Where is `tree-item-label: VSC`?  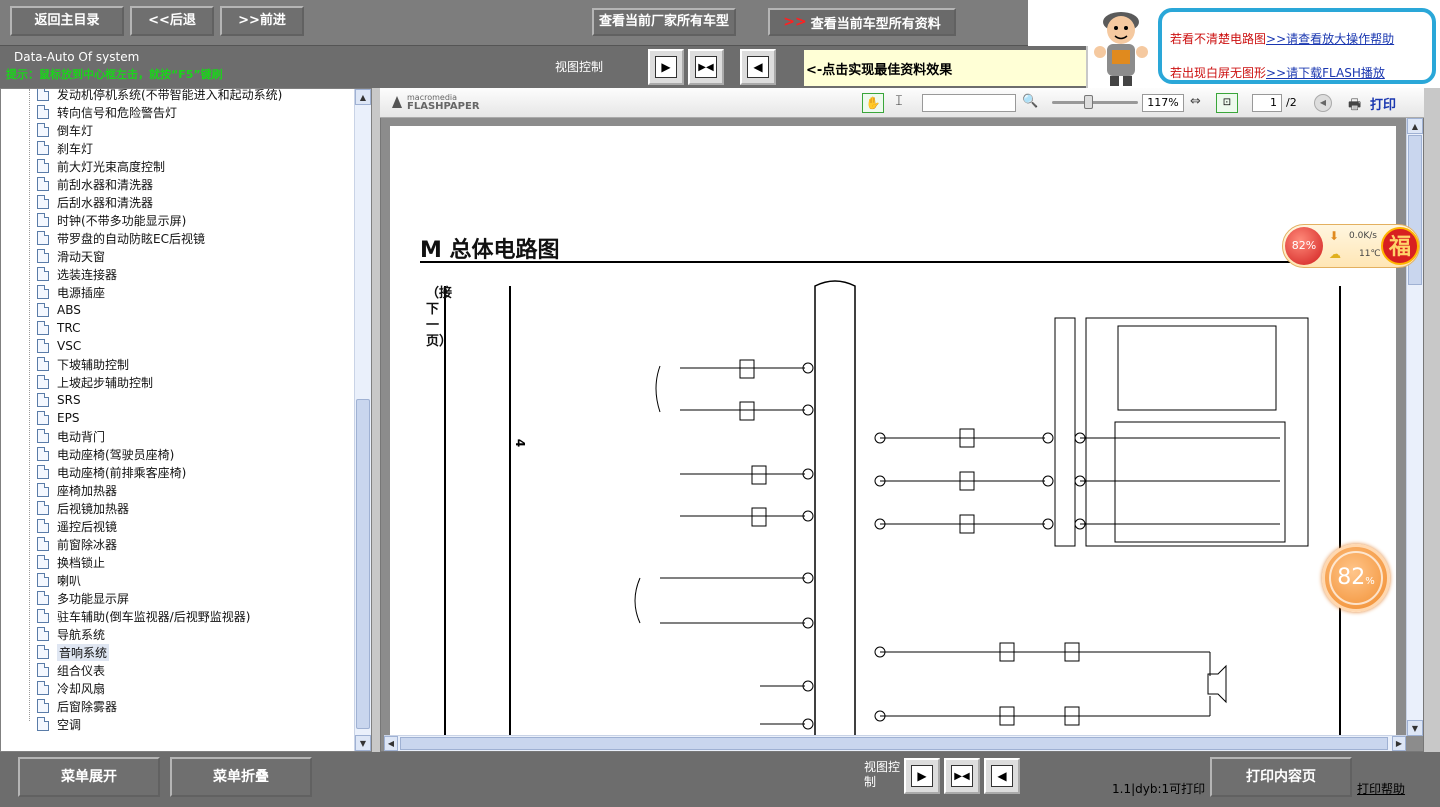
tree-item-label: VSC is located at coordinates (69, 346).